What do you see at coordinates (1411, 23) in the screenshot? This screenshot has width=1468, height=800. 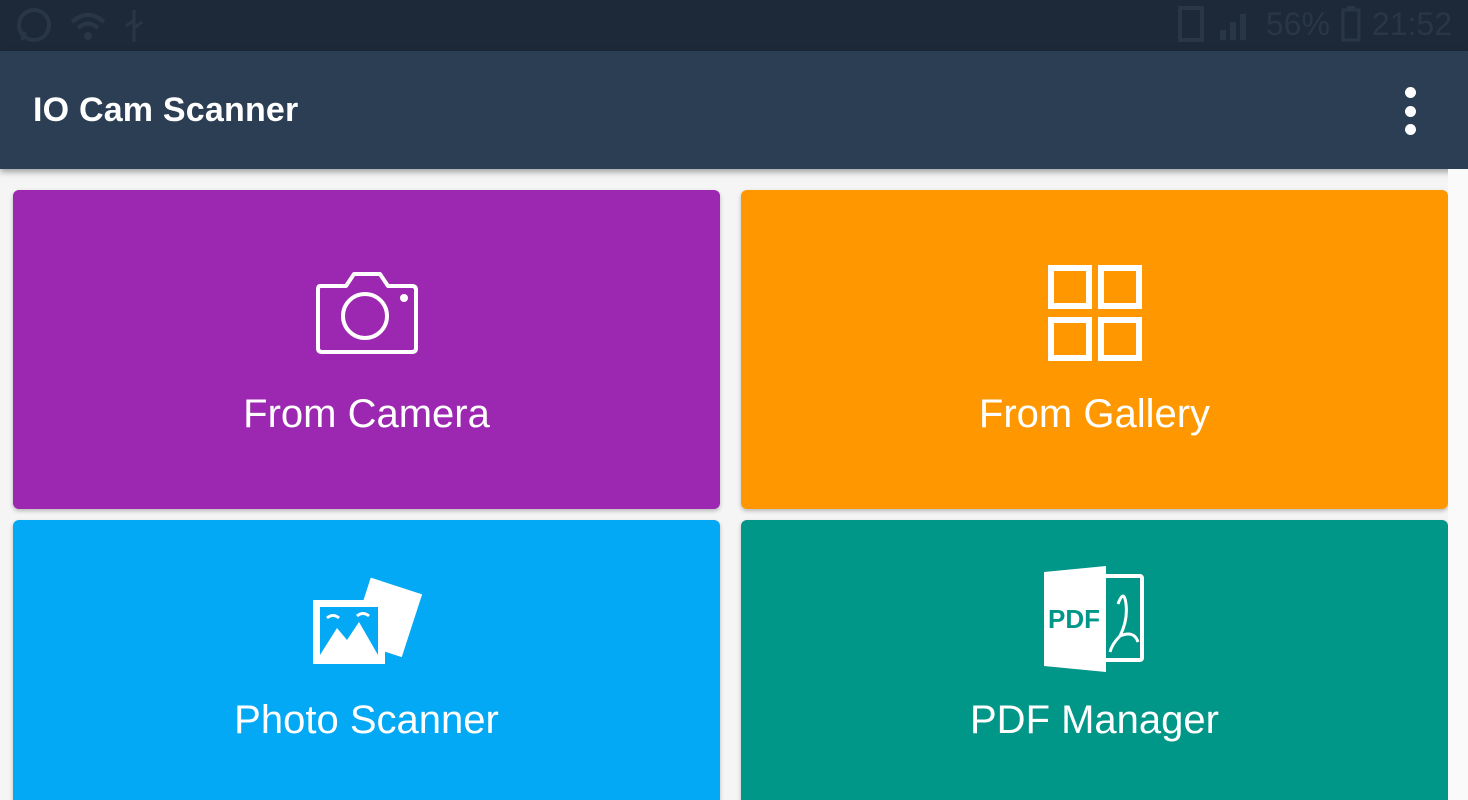 I see `status-time: 21:52` at bounding box center [1411, 23].